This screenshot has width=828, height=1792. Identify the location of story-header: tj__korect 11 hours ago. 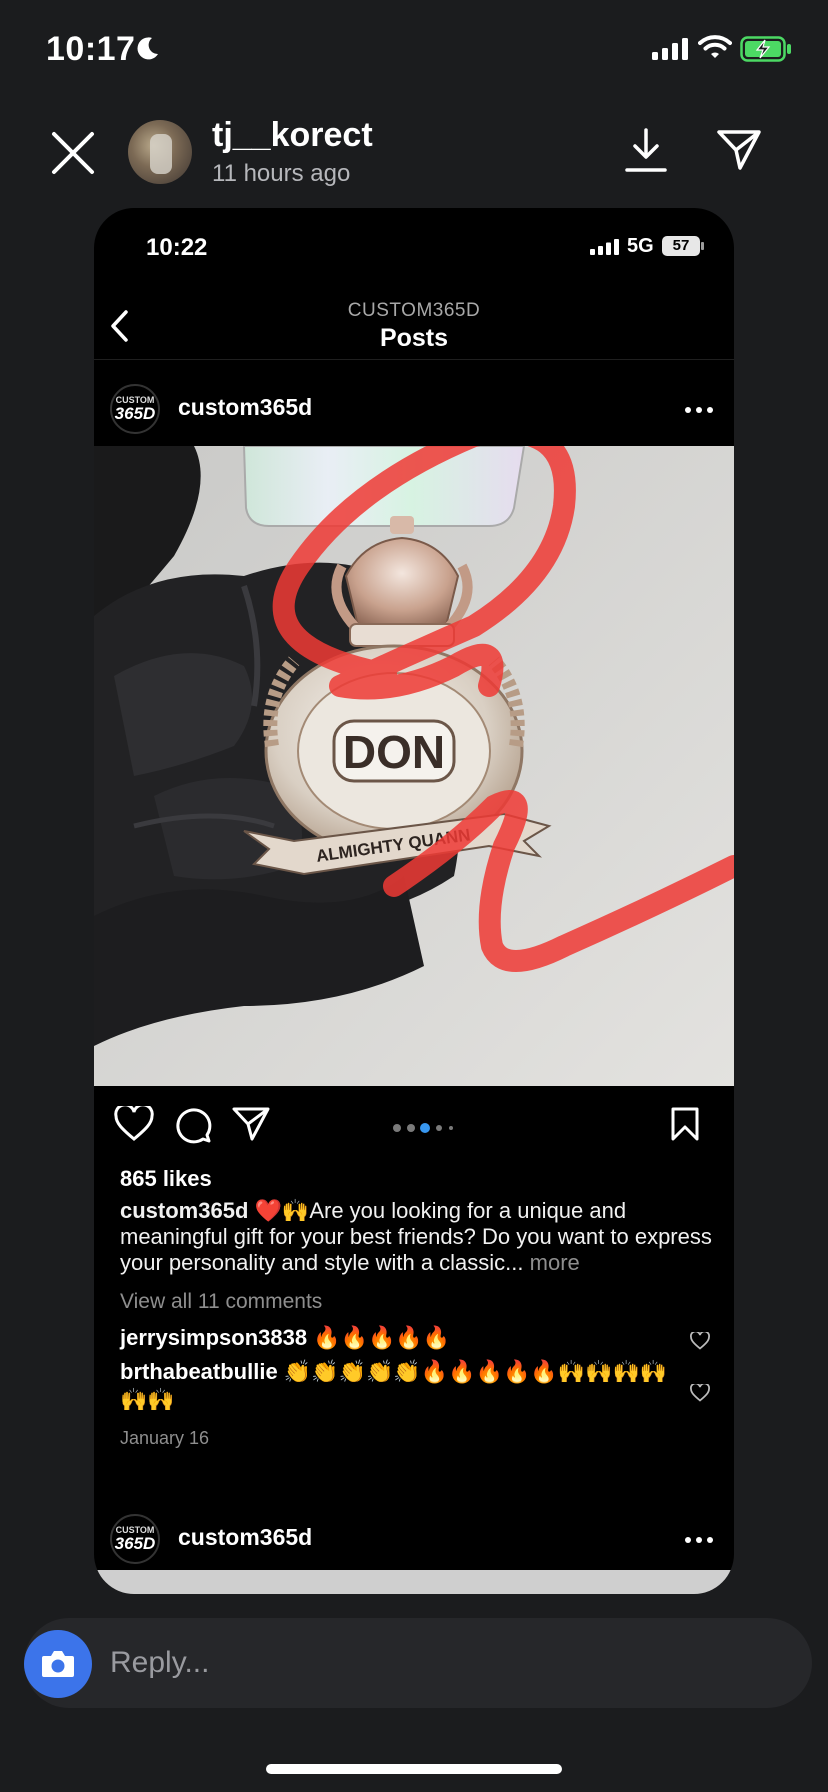
(414, 150).